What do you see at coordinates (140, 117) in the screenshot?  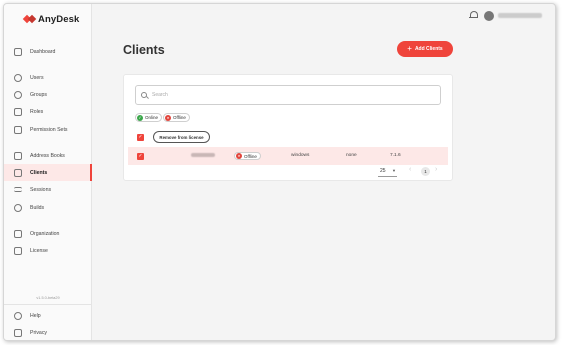 I see `online-check-icon: ✓` at bounding box center [140, 117].